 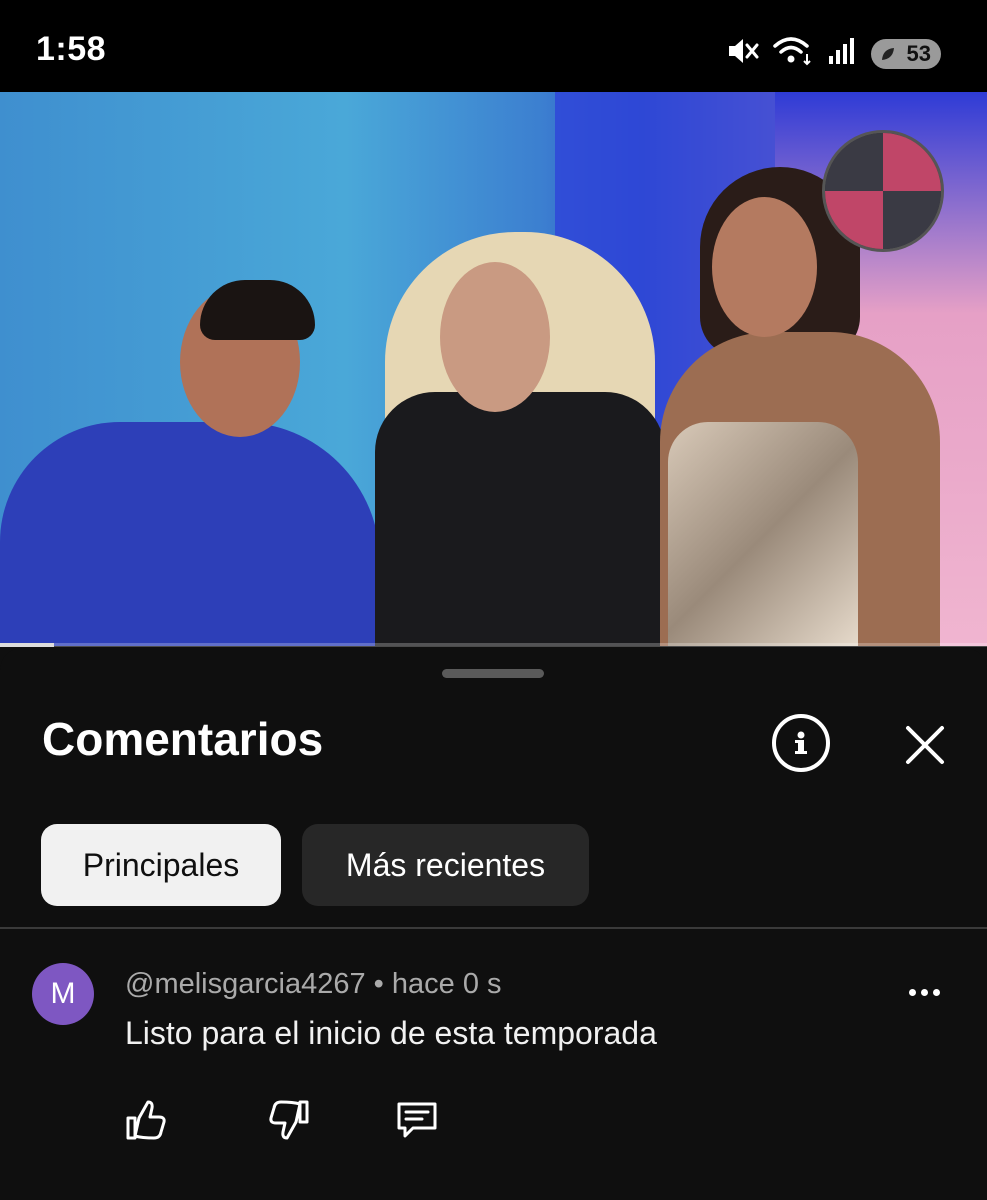 What do you see at coordinates (888, 53) in the screenshot?
I see `battery-saver-icon` at bounding box center [888, 53].